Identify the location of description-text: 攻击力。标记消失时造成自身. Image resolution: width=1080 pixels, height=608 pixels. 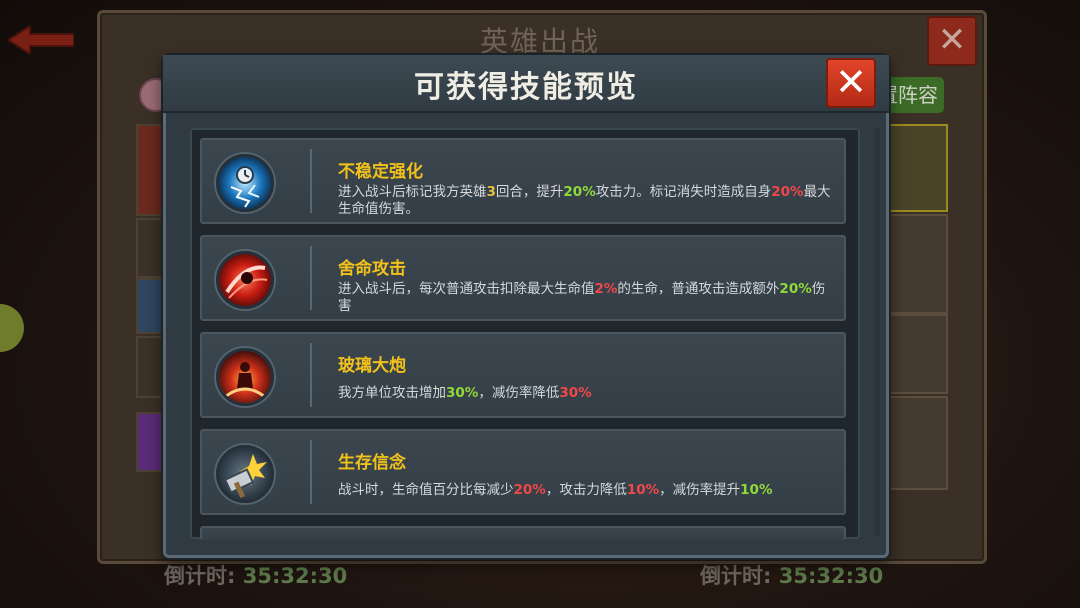
(683, 192).